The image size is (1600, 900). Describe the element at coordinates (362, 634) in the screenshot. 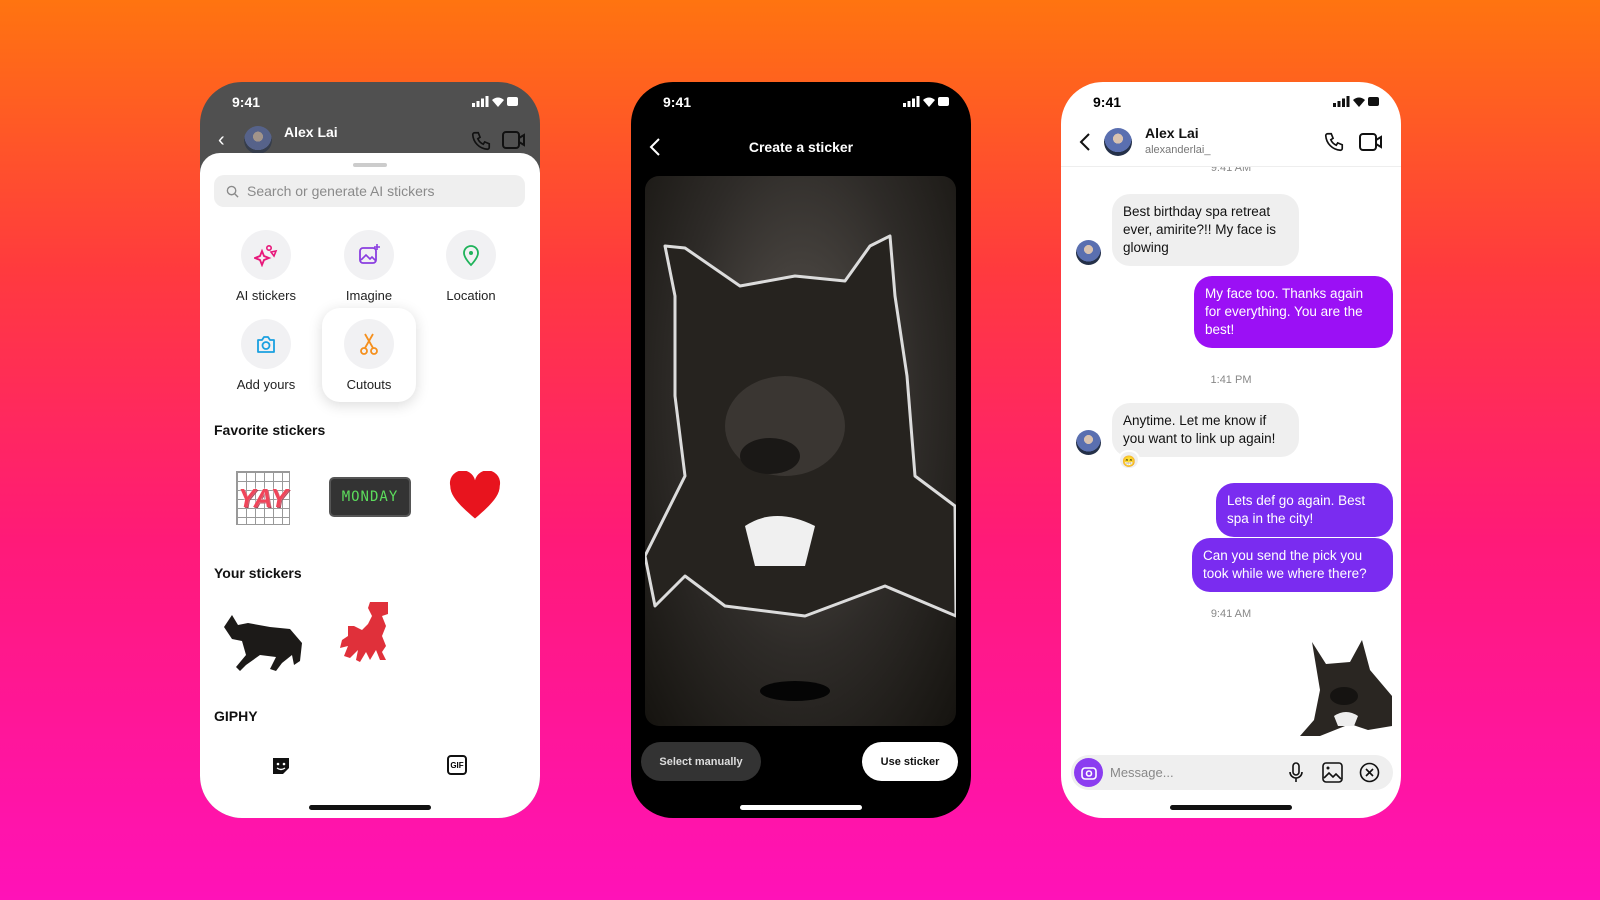

I see `sticker-red-cat` at that location.